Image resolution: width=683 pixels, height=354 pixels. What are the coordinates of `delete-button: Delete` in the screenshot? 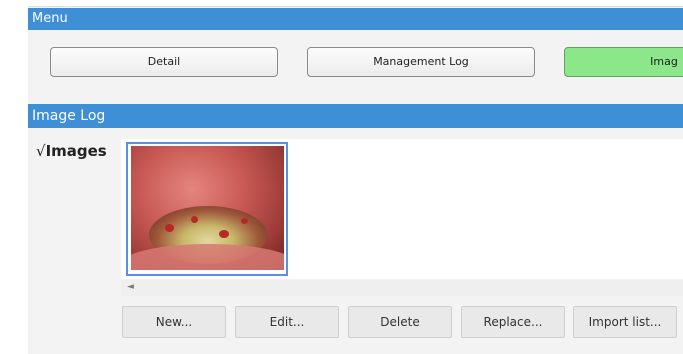 It's located at (400, 322).